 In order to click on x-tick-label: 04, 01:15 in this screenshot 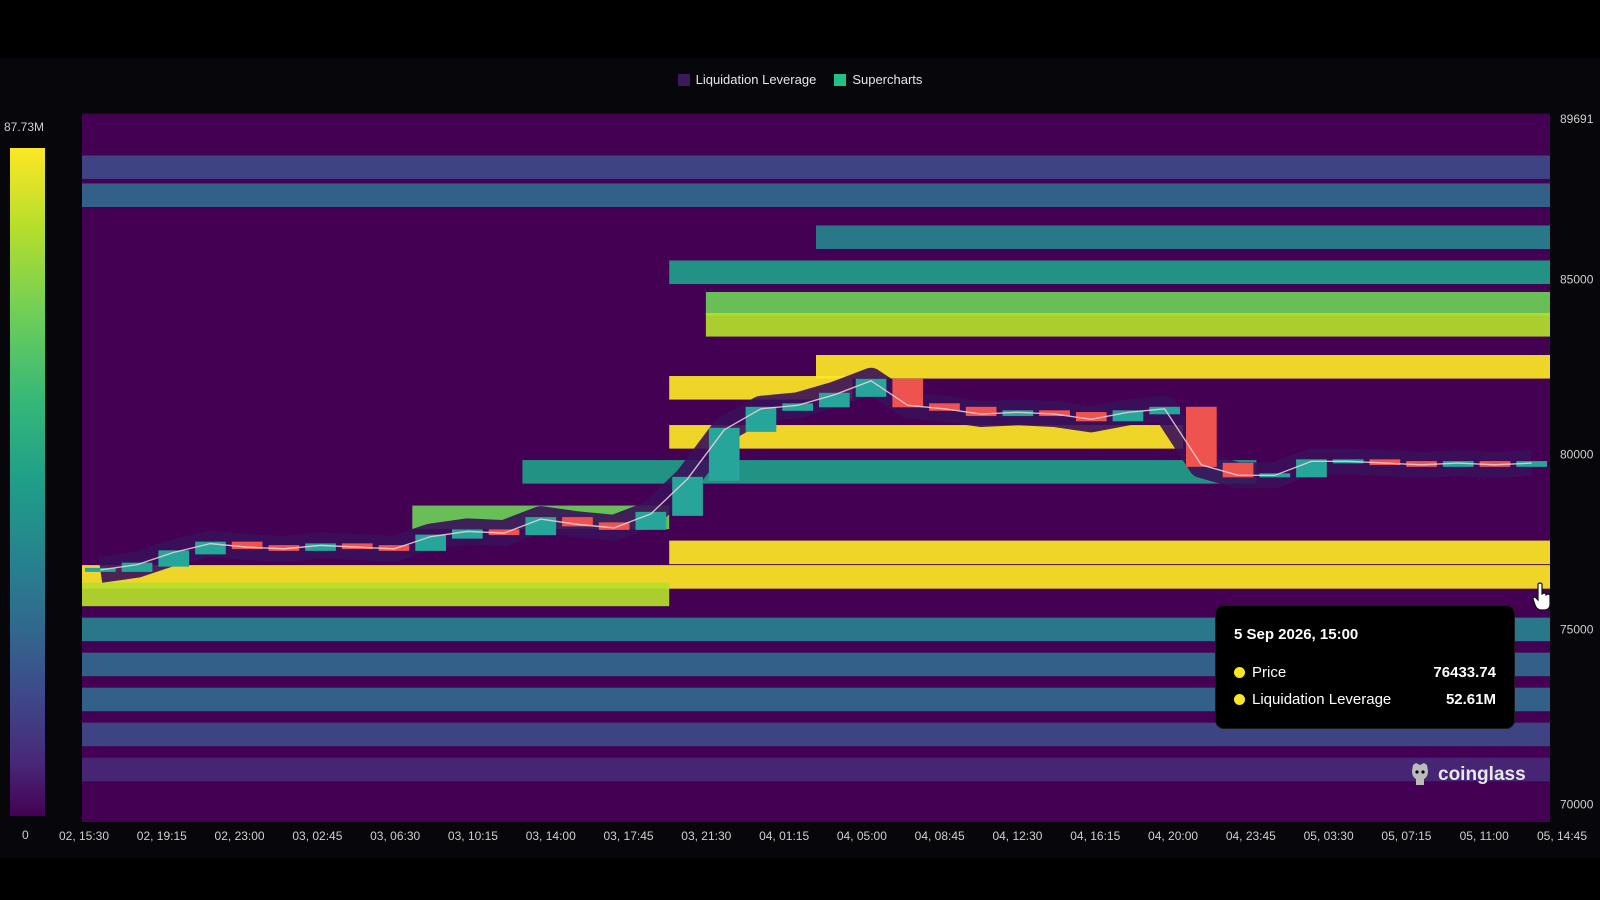, I will do `click(784, 836)`.